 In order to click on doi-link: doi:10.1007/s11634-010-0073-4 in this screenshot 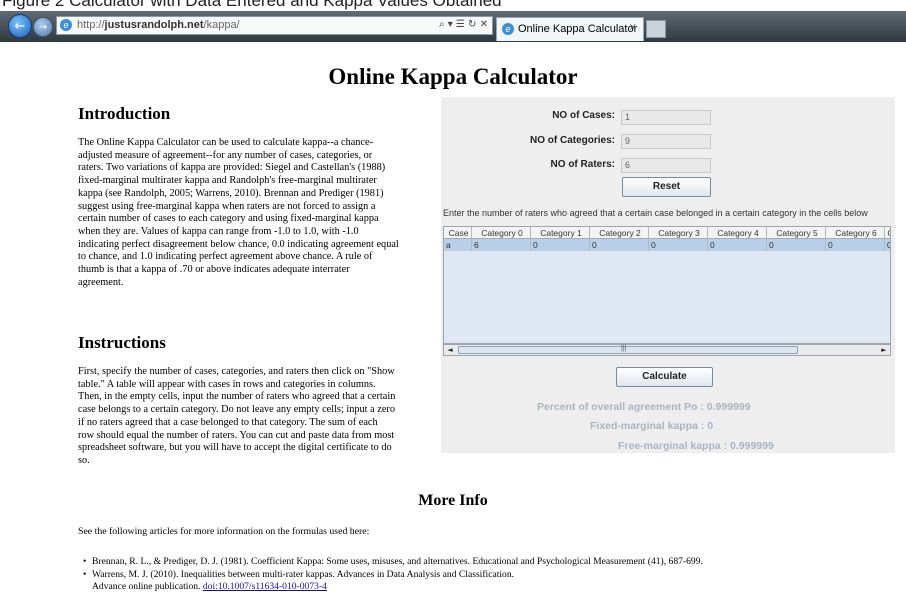, I will do `click(265, 586)`.